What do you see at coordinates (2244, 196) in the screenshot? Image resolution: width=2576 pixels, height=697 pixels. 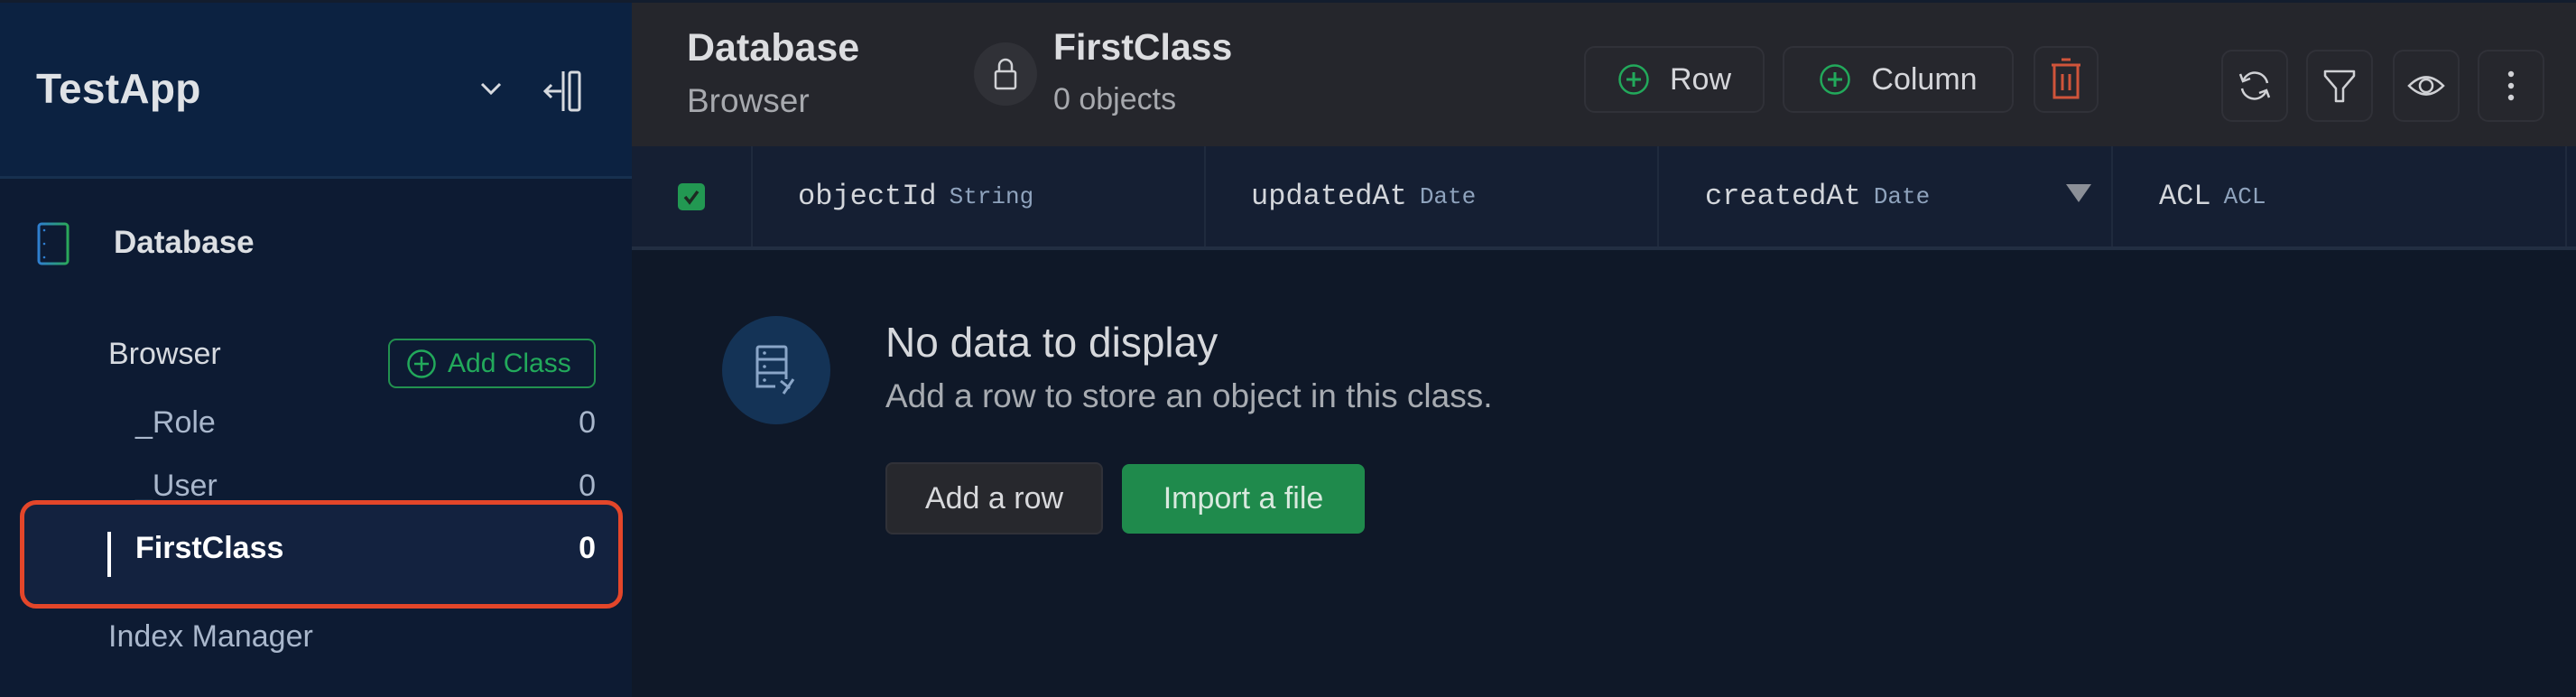 I see `column-type: ACL` at bounding box center [2244, 196].